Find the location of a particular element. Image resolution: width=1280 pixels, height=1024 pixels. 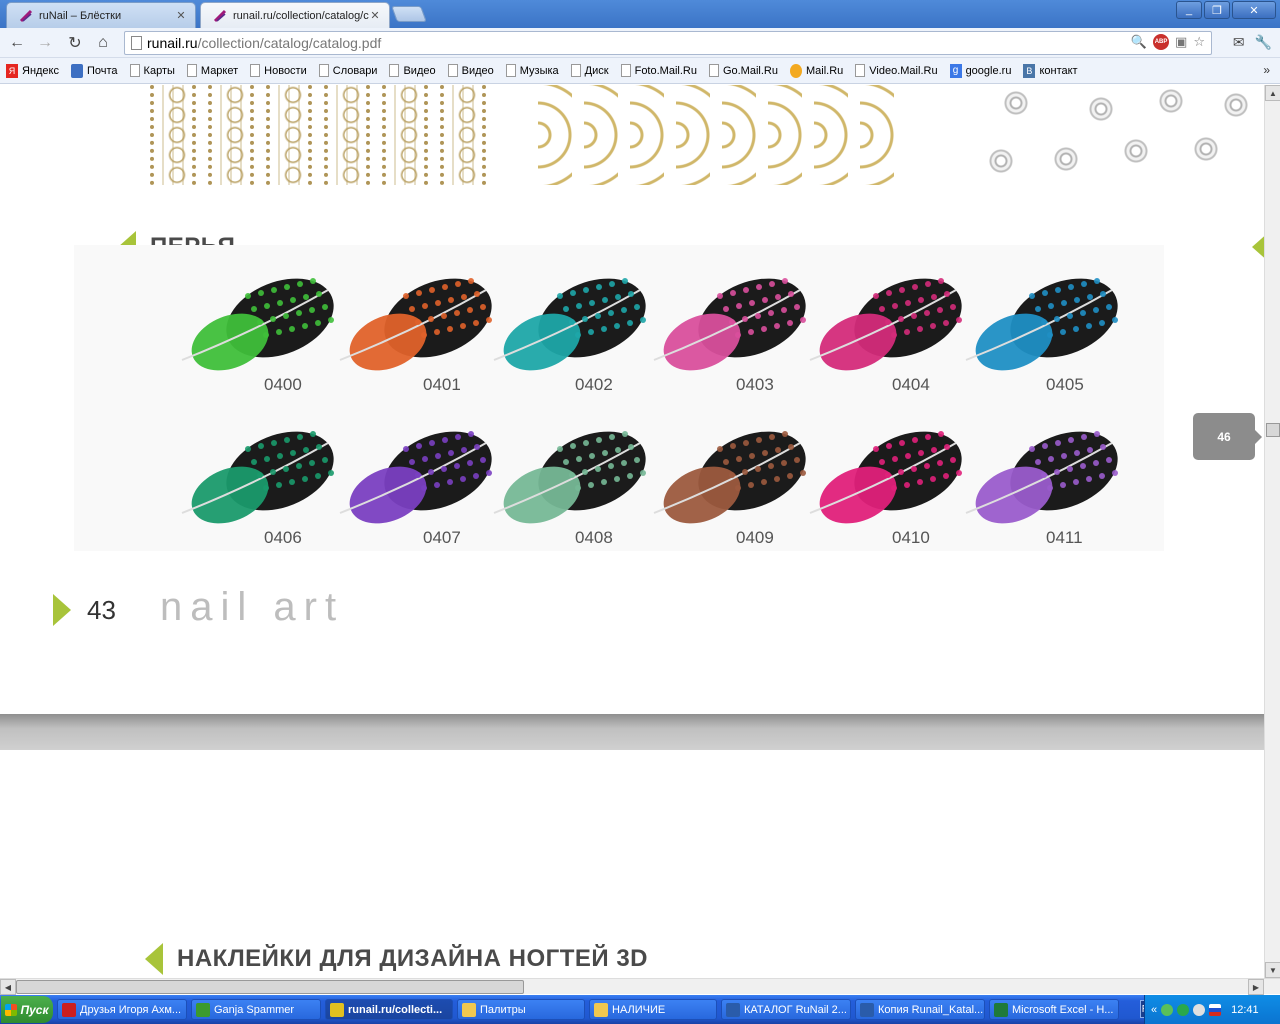

bookmark-novosti: Новости is located at coordinates (278, 70).